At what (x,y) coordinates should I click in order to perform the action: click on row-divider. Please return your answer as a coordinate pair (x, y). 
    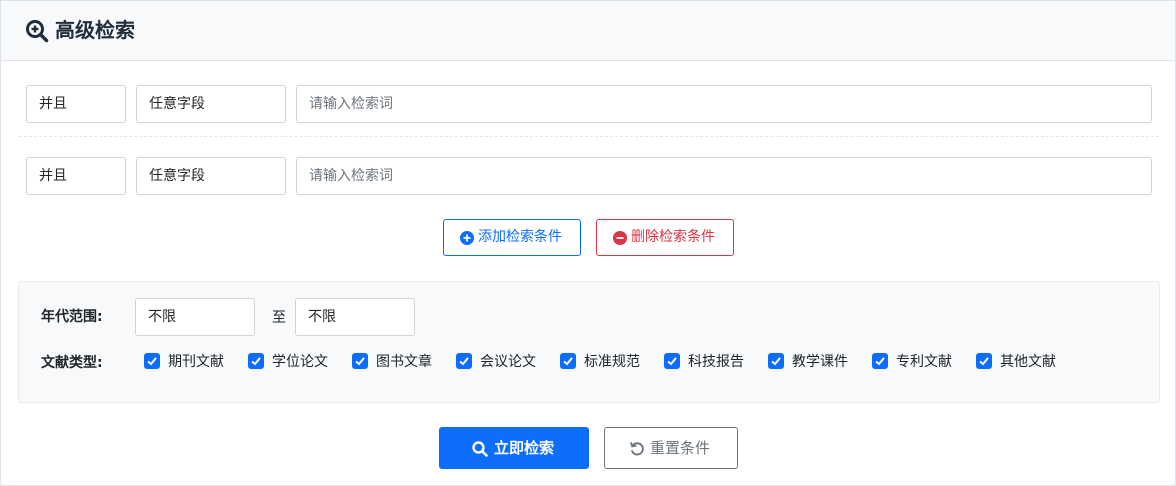
    Looking at the image, I should click on (589, 136).